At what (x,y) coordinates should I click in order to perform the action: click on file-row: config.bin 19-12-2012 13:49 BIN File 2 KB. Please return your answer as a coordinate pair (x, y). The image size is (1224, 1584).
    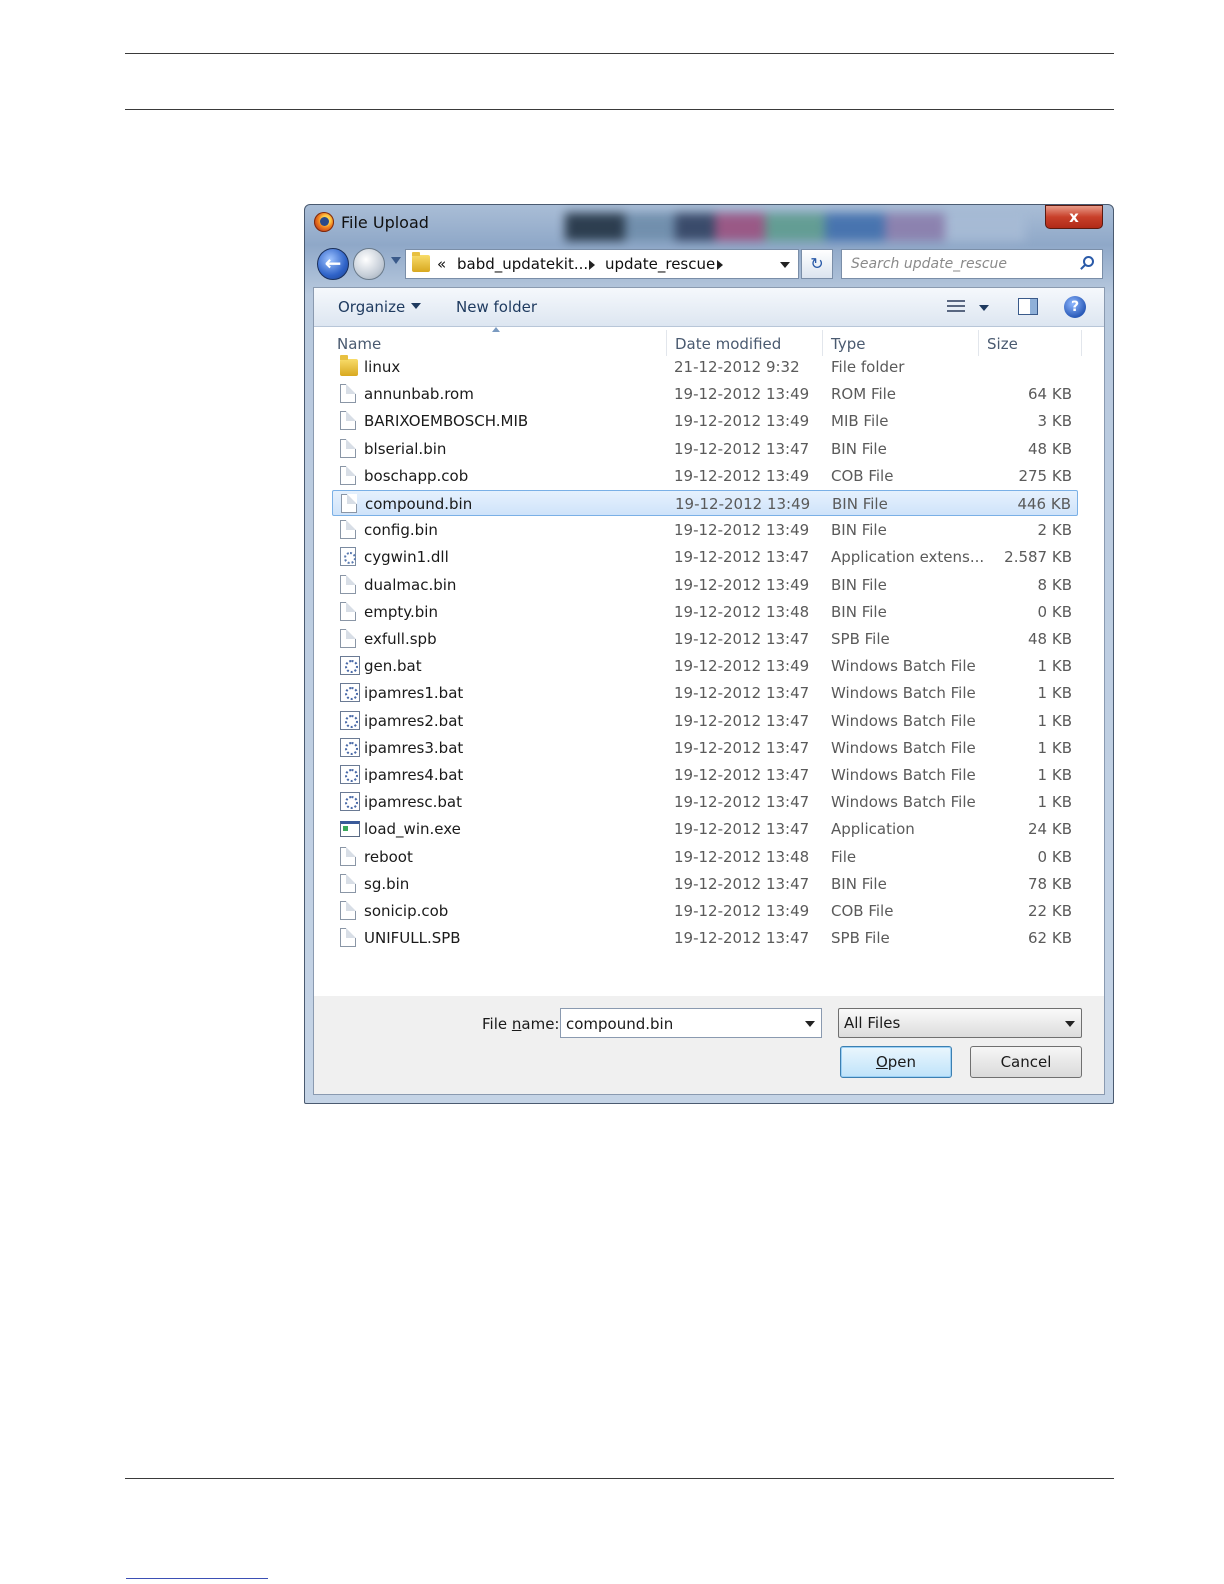
    Looking at the image, I should click on (705, 530).